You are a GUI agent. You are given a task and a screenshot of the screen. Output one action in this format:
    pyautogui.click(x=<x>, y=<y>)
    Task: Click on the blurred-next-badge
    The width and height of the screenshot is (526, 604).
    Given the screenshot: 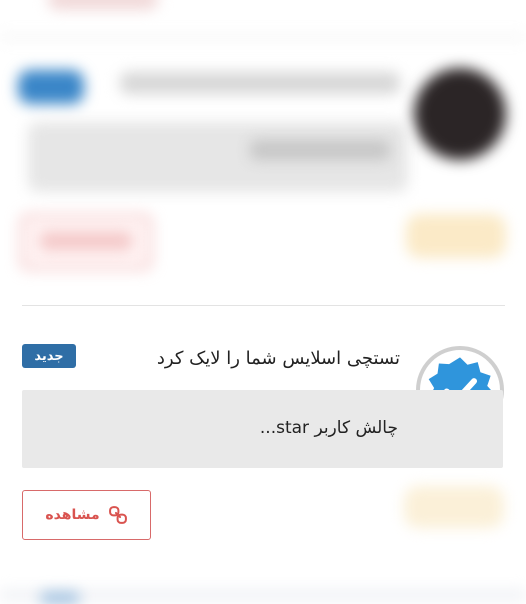 What is the action you would take?
    pyautogui.click(x=60, y=598)
    